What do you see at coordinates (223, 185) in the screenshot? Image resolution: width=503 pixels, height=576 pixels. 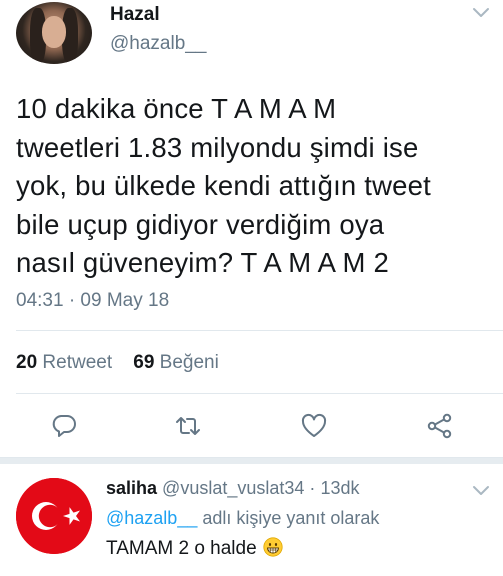 I see `tweet-text-line: yok, bu ülkede kendi attığın tweet` at bounding box center [223, 185].